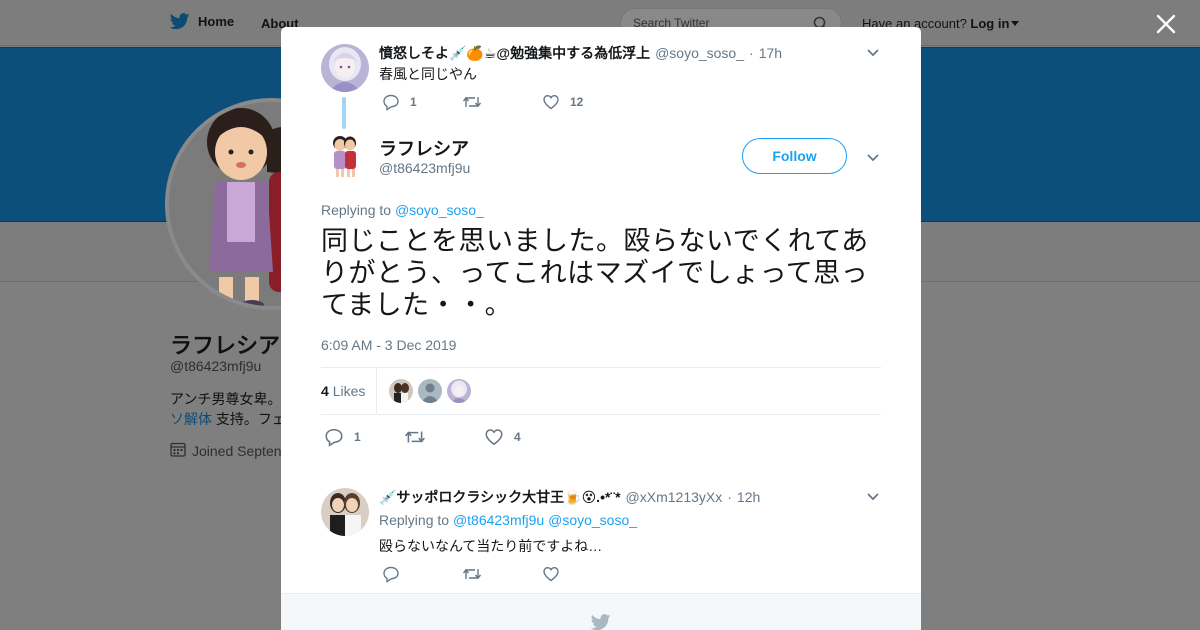 The image size is (1200, 630). What do you see at coordinates (237, 450) in the screenshot?
I see `joined-label: Joined Septen` at bounding box center [237, 450].